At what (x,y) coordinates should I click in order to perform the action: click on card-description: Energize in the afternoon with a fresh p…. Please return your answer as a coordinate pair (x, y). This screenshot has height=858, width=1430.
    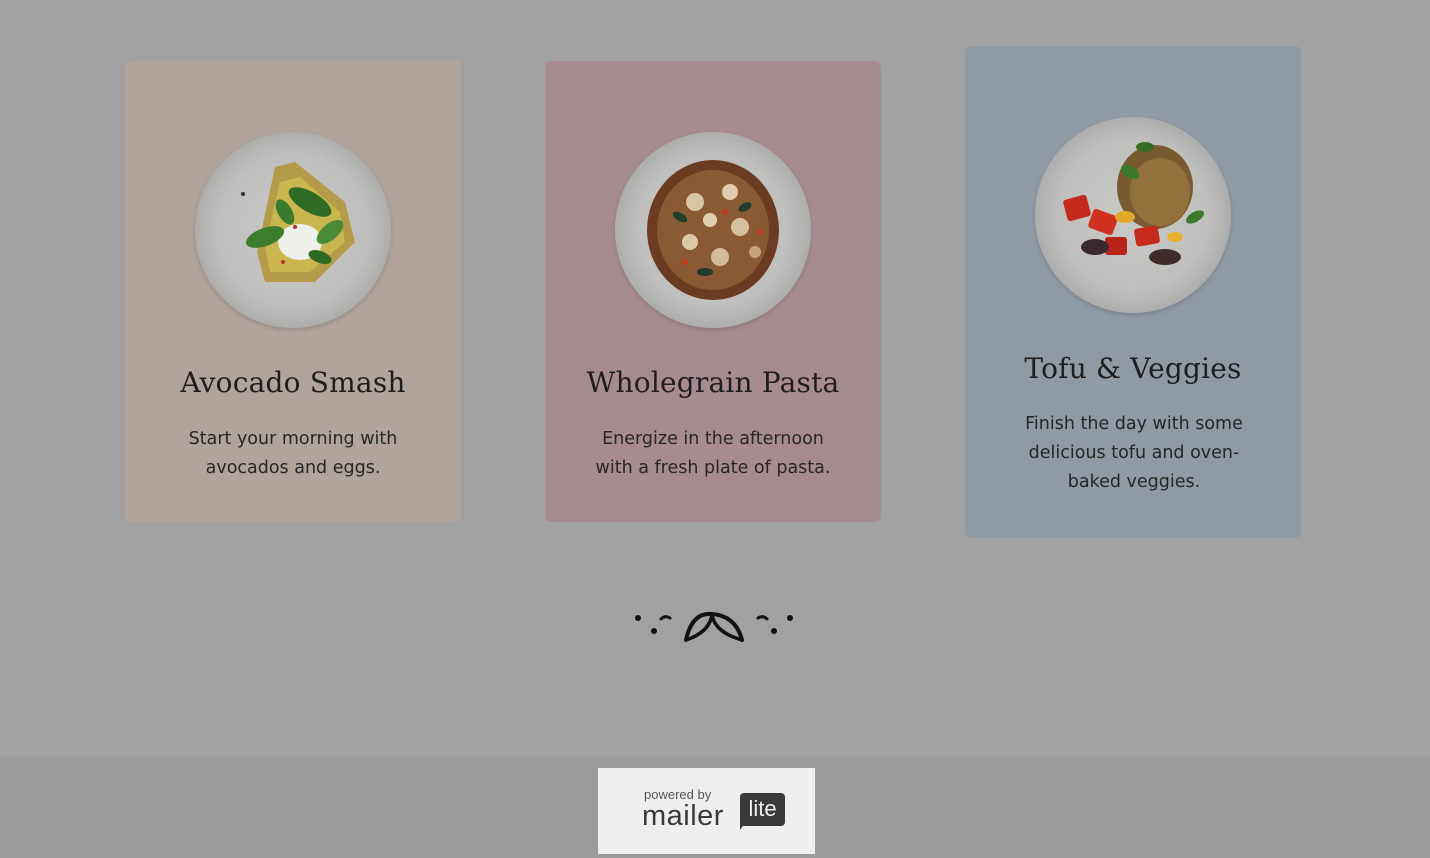
    Looking at the image, I should click on (713, 453).